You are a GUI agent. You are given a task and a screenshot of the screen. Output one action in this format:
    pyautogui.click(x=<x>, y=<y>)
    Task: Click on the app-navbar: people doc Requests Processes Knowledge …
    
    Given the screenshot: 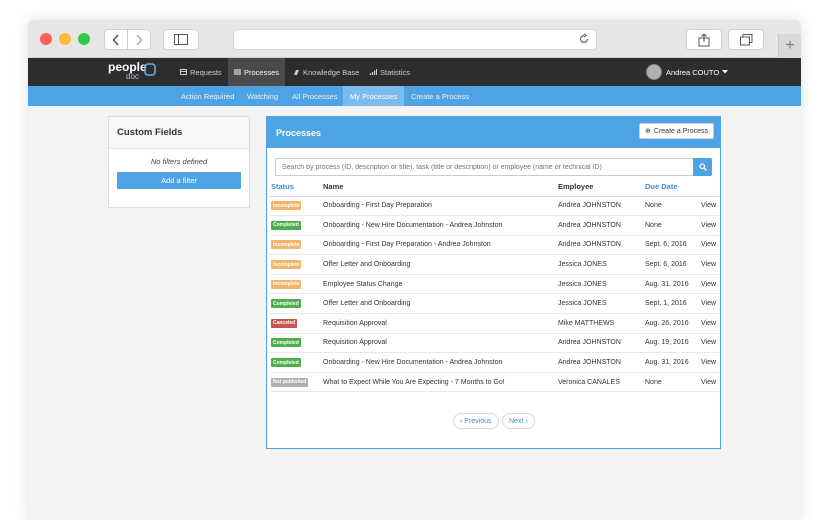 What is the action you would take?
    pyautogui.click(x=414, y=72)
    